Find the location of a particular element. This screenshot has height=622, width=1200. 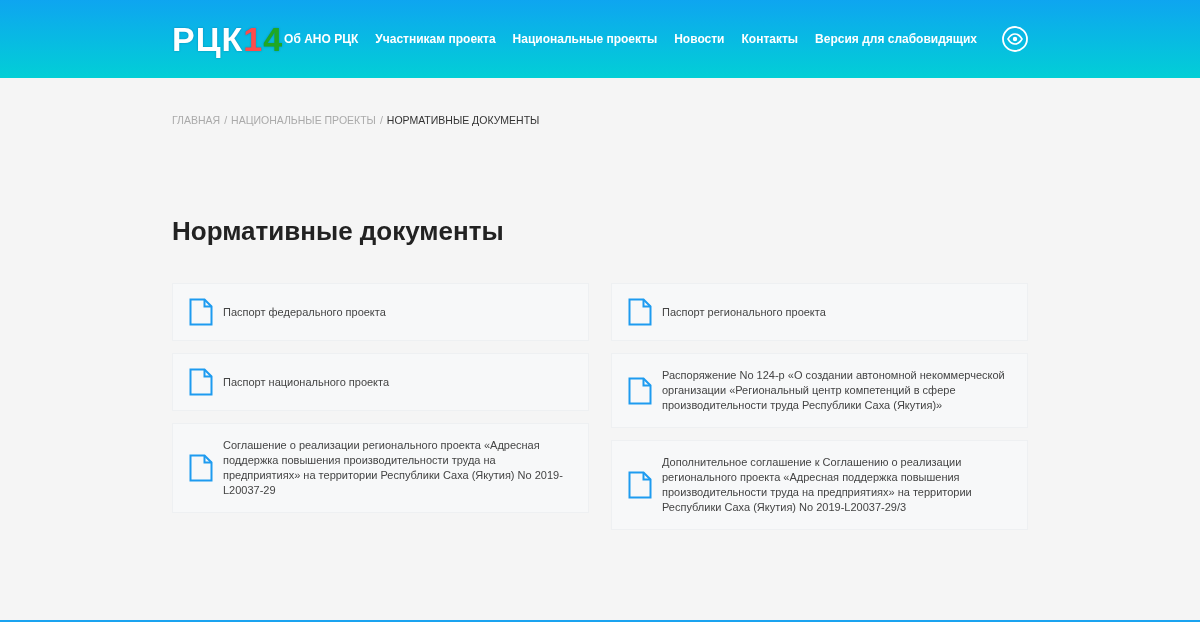

site-logo: РЦК14 is located at coordinates (228, 39).